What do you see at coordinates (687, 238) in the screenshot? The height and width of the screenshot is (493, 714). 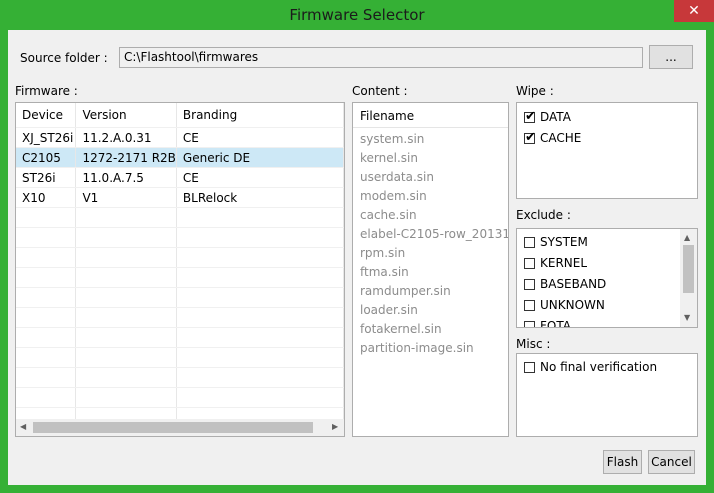 I see `scroll-up-icon: ▲` at bounding box center [687, 238].